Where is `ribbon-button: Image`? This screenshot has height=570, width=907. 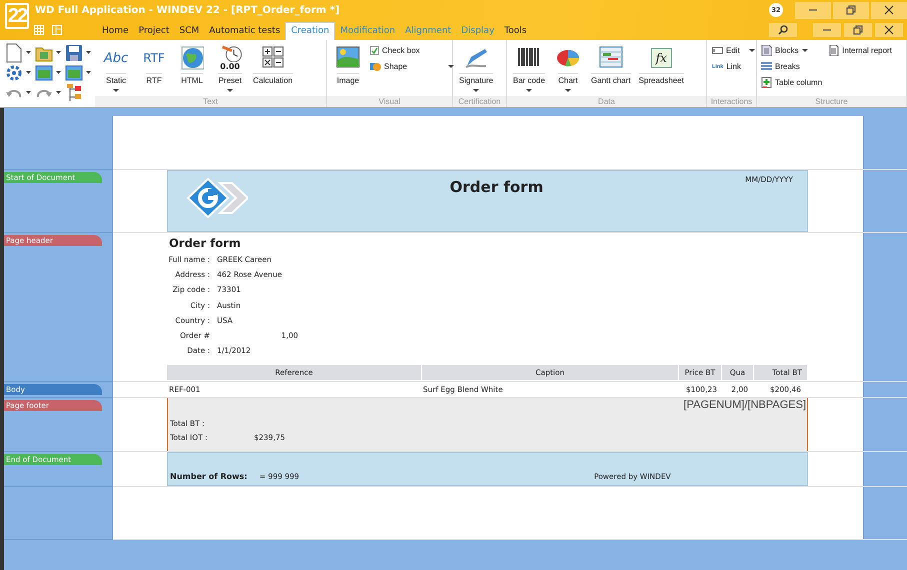 ribbon-button: Image is located at coordinates (348, 69).